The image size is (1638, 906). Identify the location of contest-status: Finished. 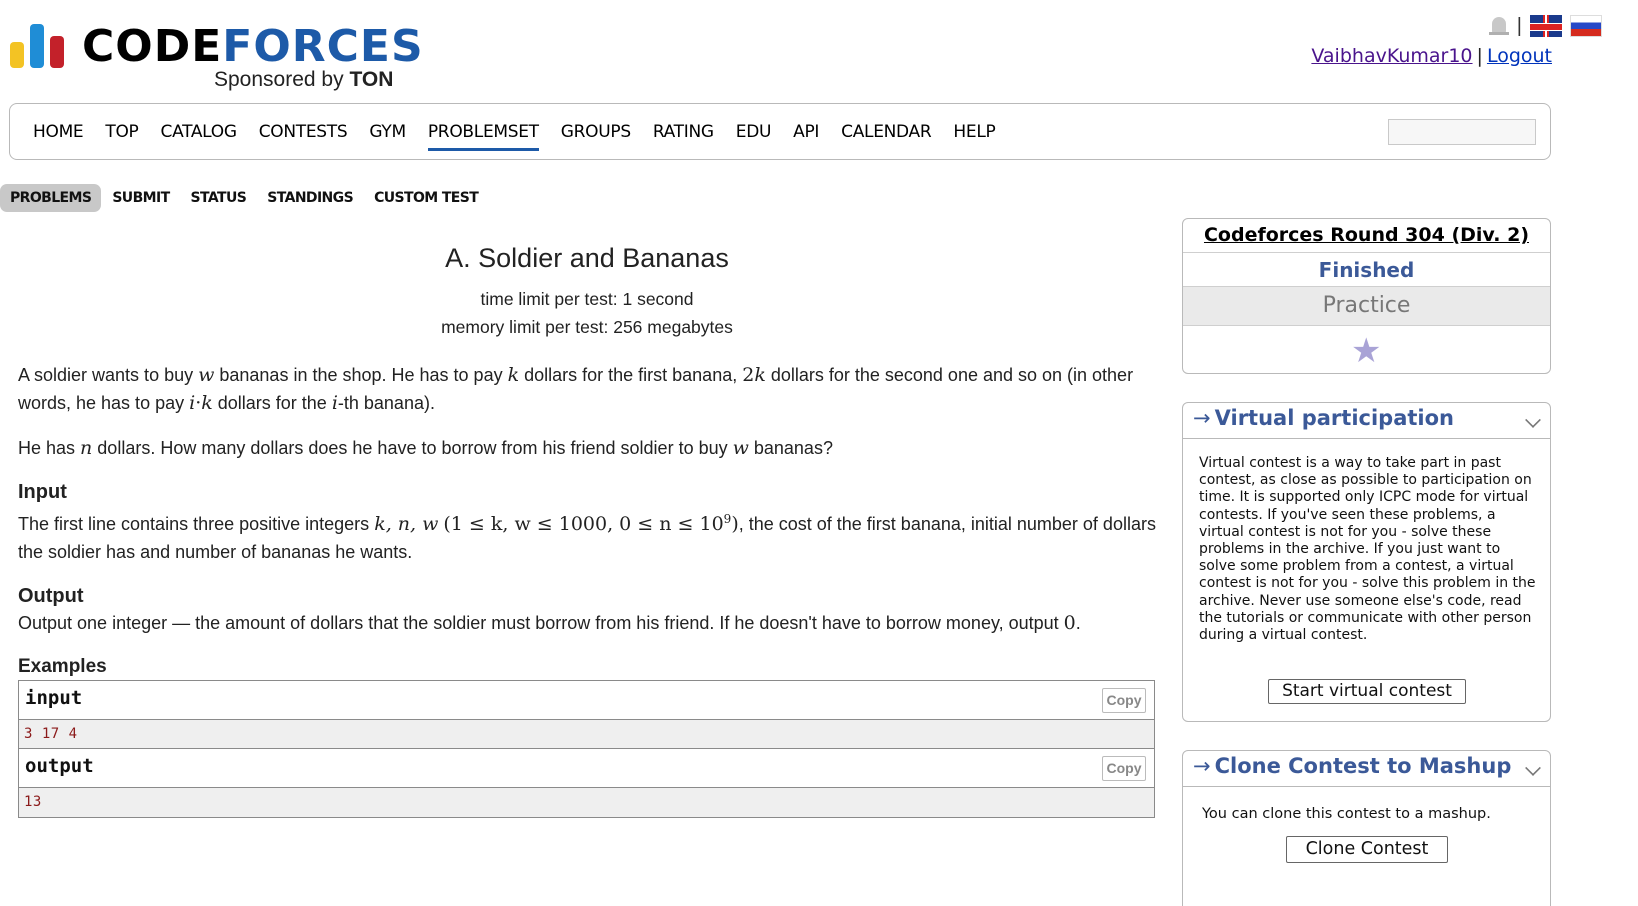
(1366, 270).